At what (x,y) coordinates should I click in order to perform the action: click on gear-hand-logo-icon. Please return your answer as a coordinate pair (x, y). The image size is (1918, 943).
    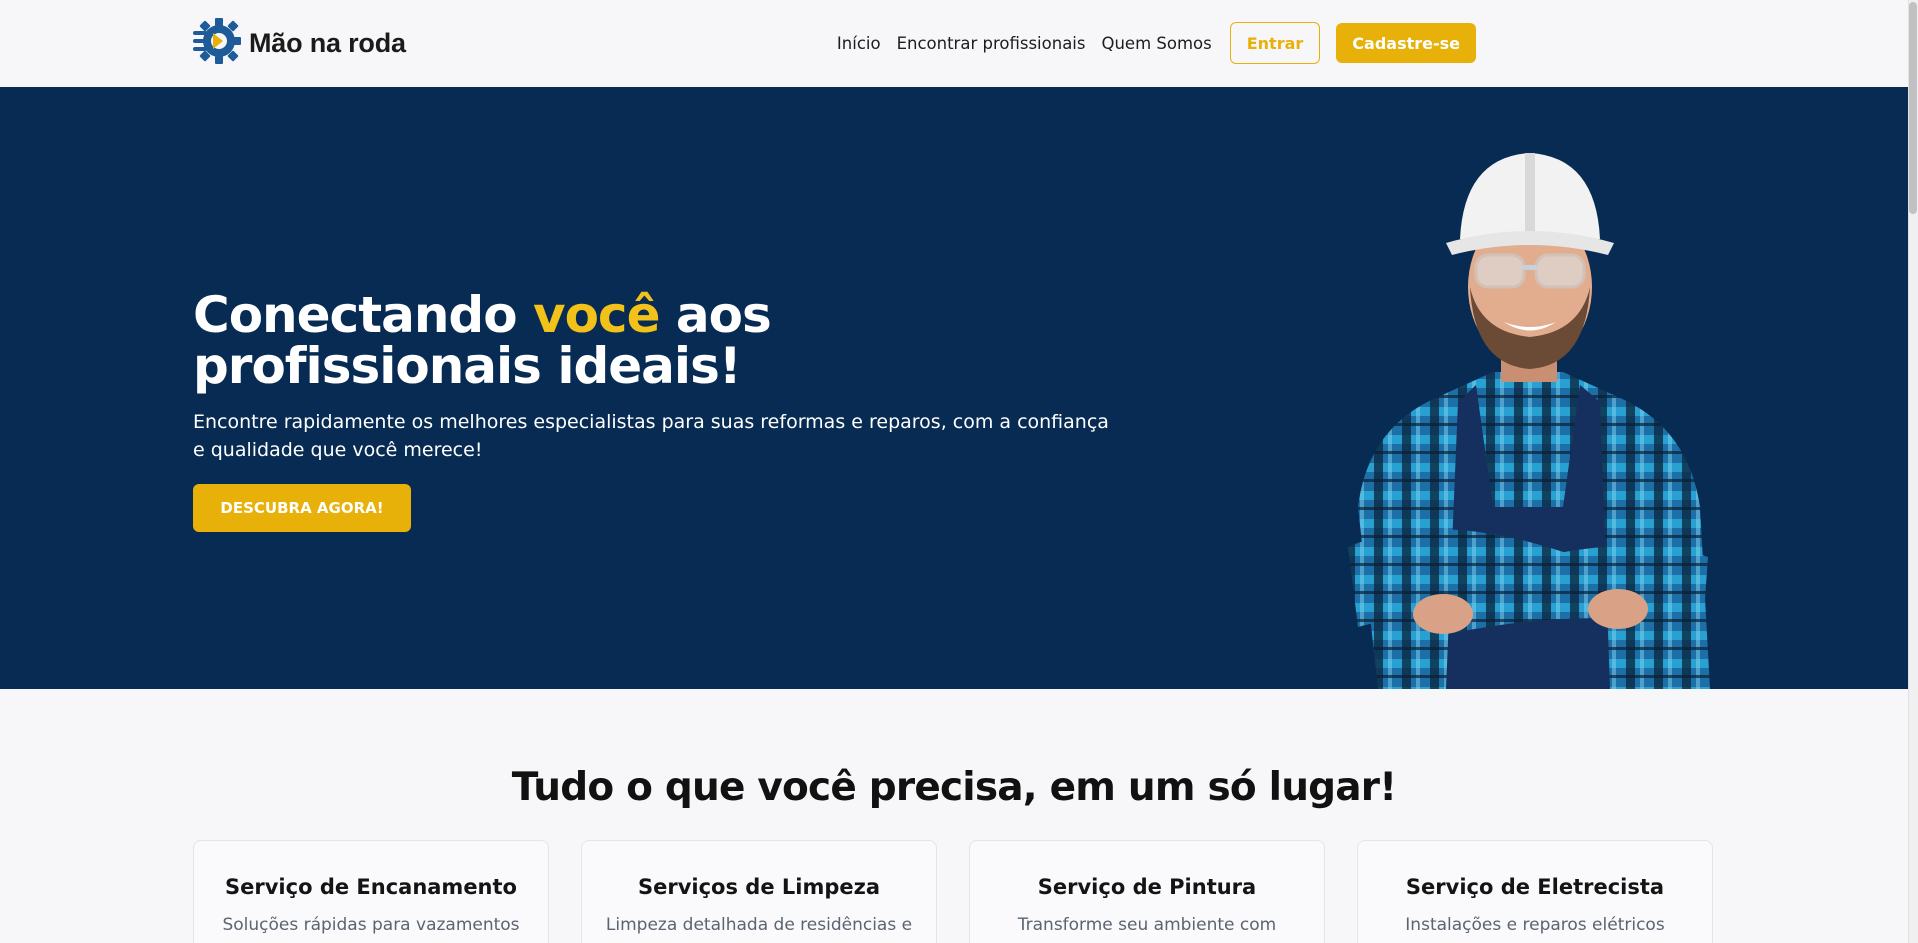
    Looking at the image, I should click on (217, 43).